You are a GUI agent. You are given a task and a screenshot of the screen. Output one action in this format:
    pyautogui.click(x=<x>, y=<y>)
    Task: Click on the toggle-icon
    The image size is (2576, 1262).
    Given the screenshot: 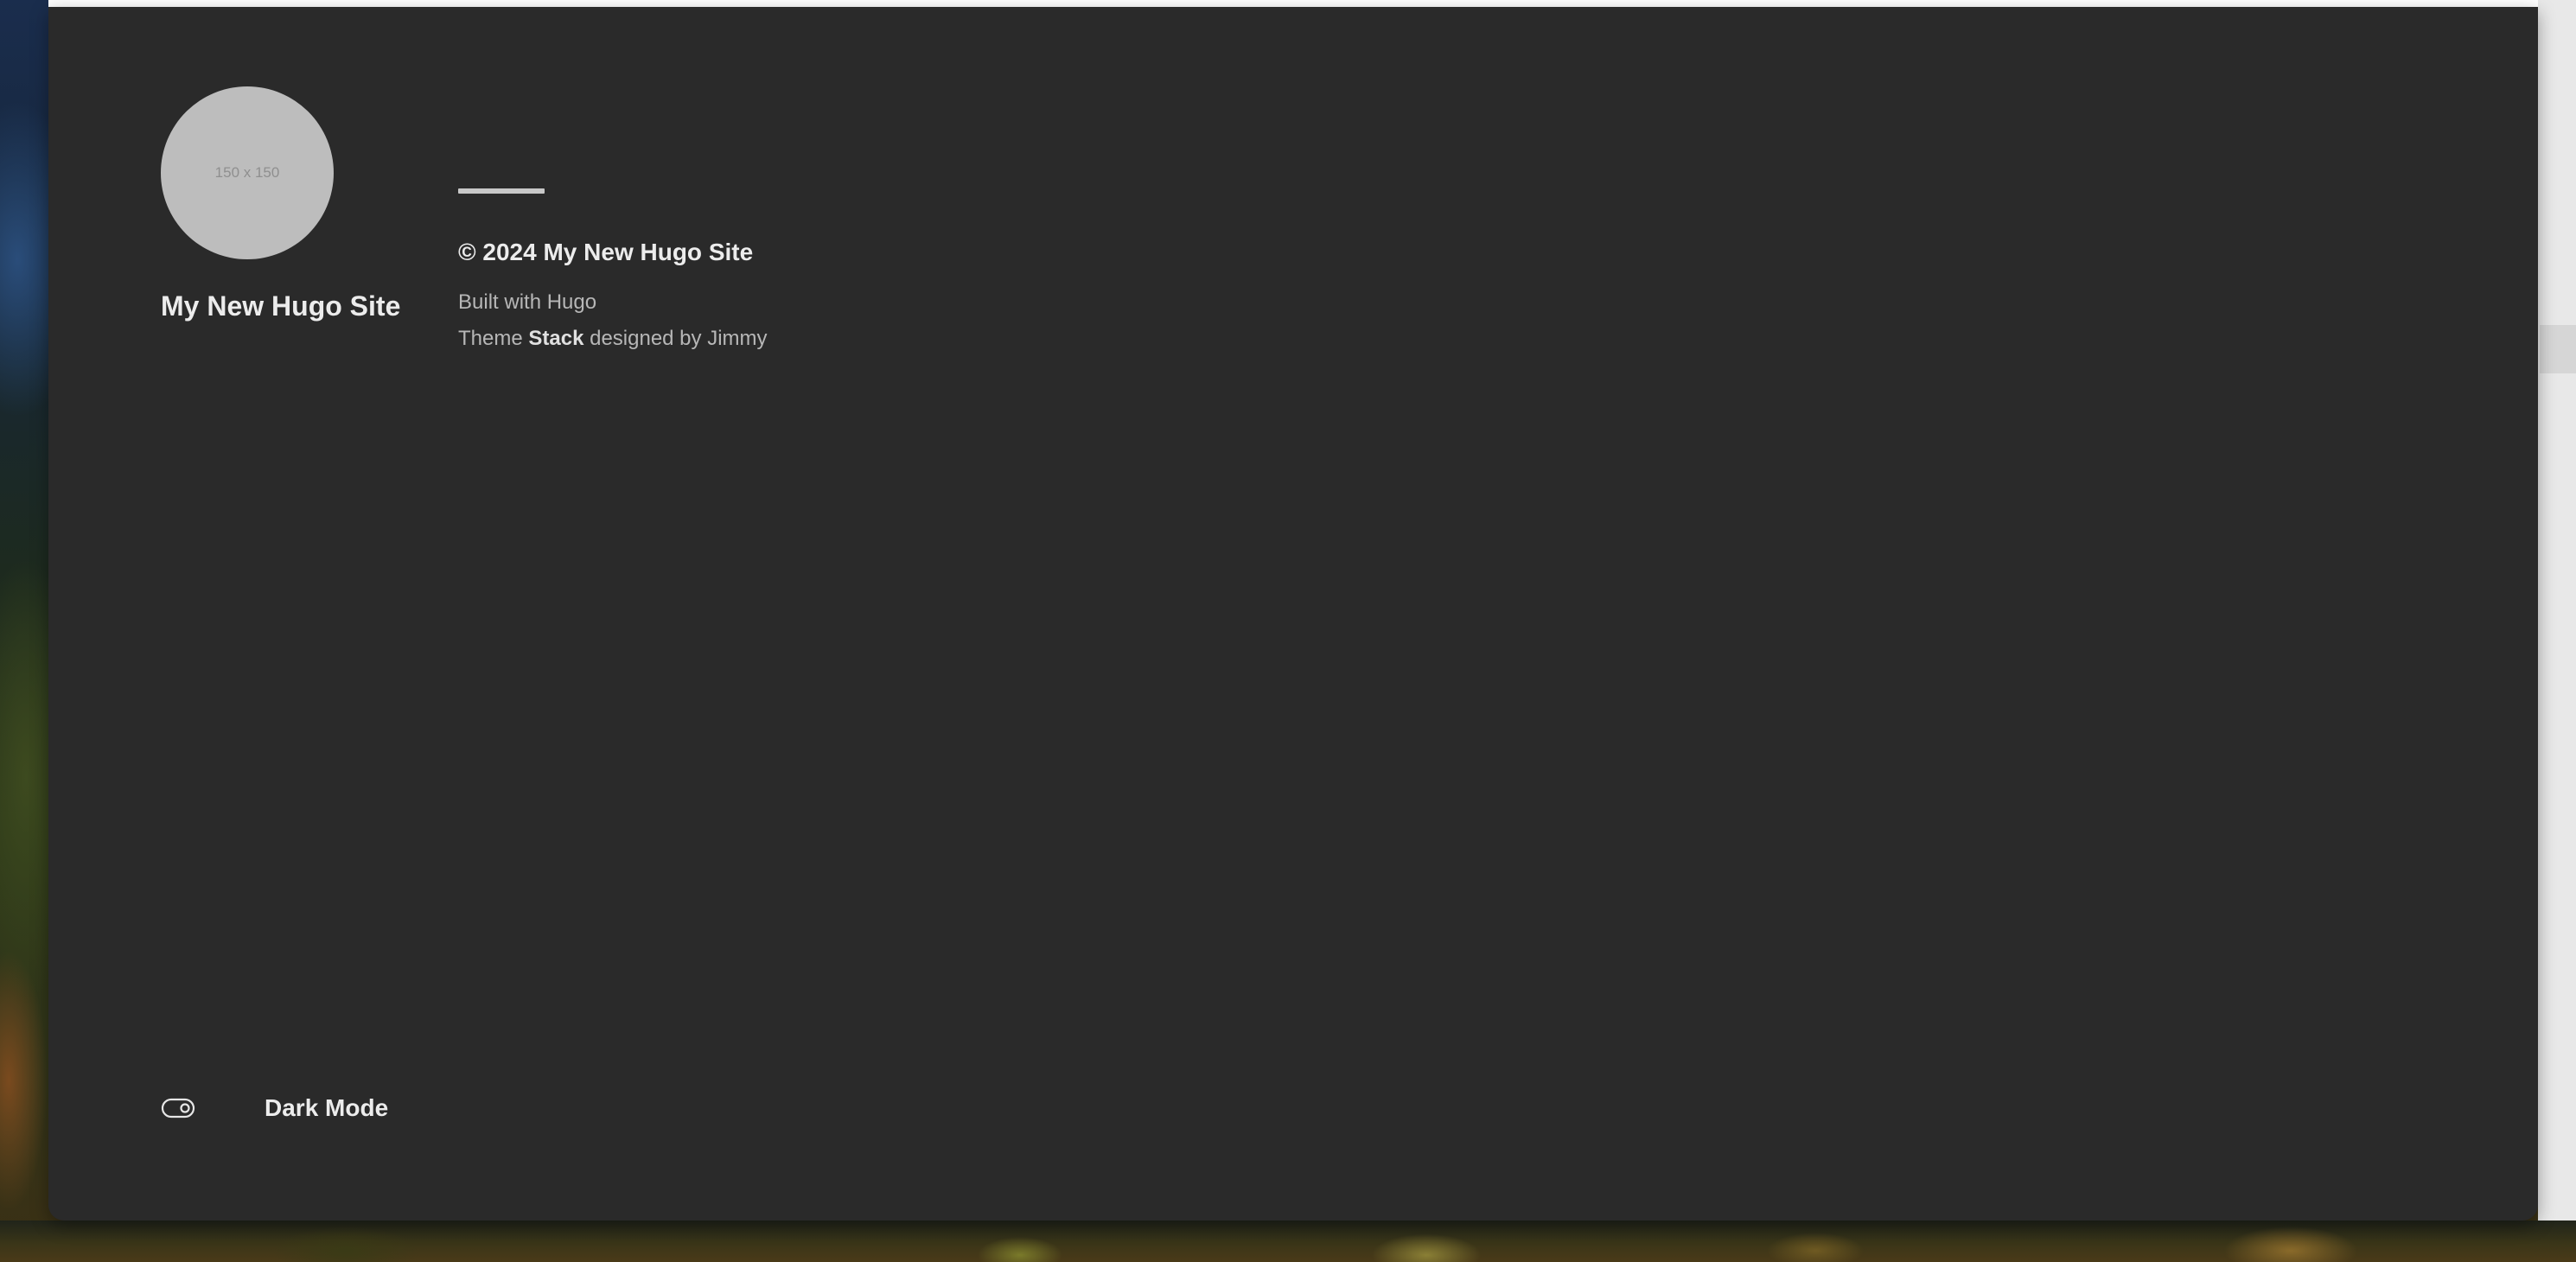 What is the action you would take?
    pyautogui.click(x=178, y=1108)
    